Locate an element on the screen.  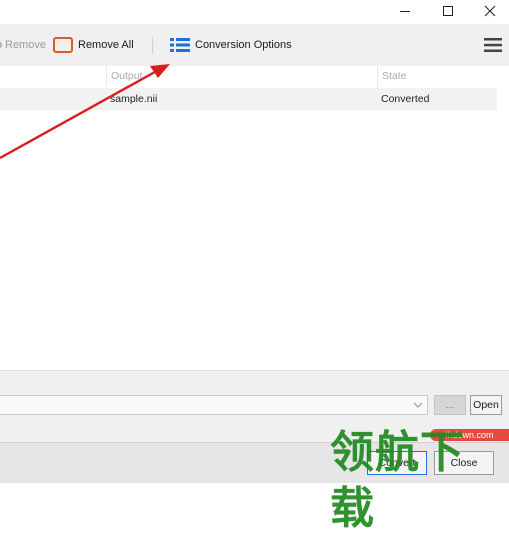
state-cell: Converted is located at coordinates (405, 99).